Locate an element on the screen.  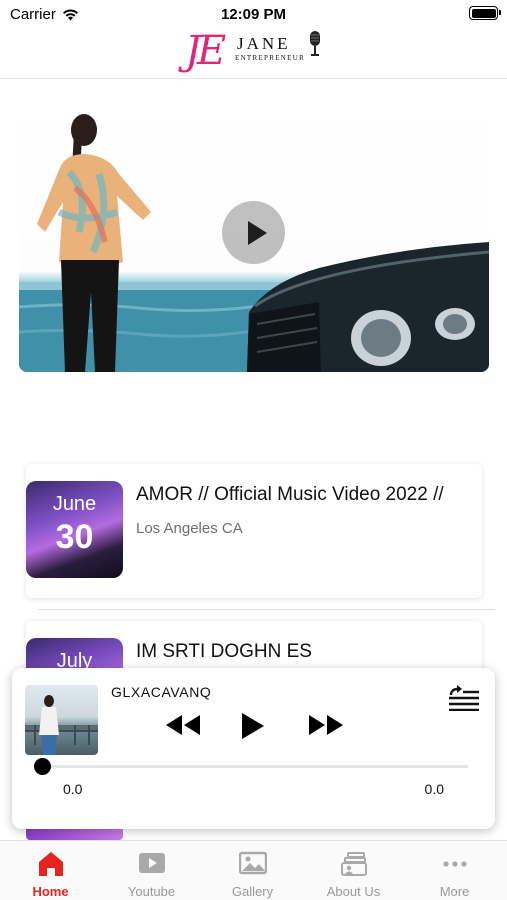
logo-tagline: ENTREPRENEUR is located at coordinates (270, 58).